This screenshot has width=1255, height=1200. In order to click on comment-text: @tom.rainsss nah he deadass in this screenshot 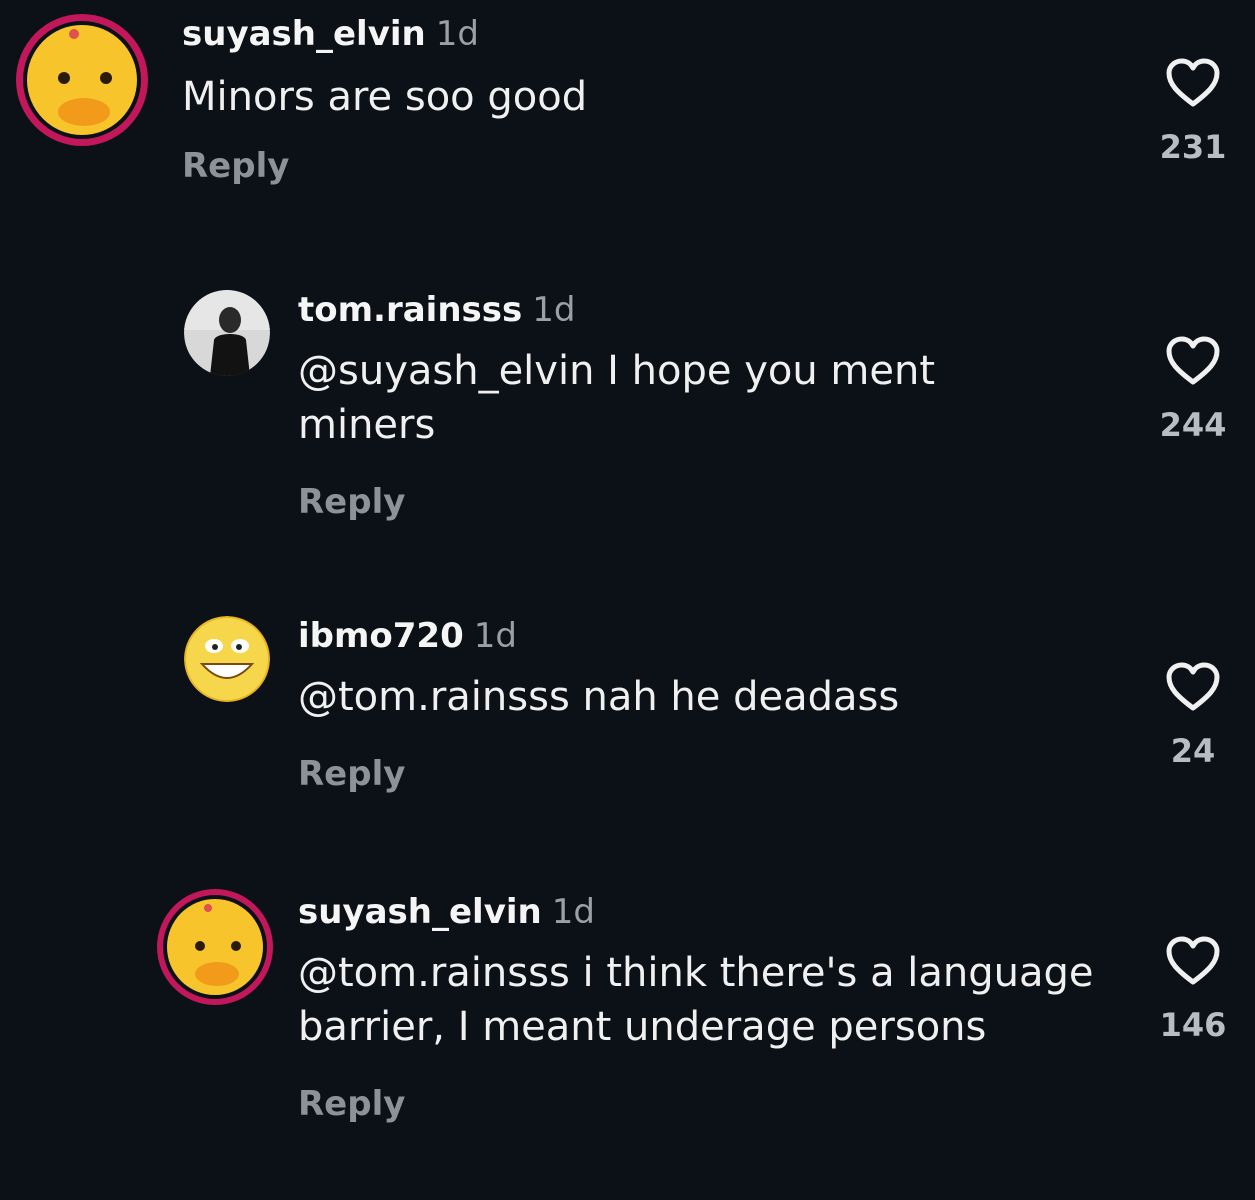, I will do `click(598, 697)`.